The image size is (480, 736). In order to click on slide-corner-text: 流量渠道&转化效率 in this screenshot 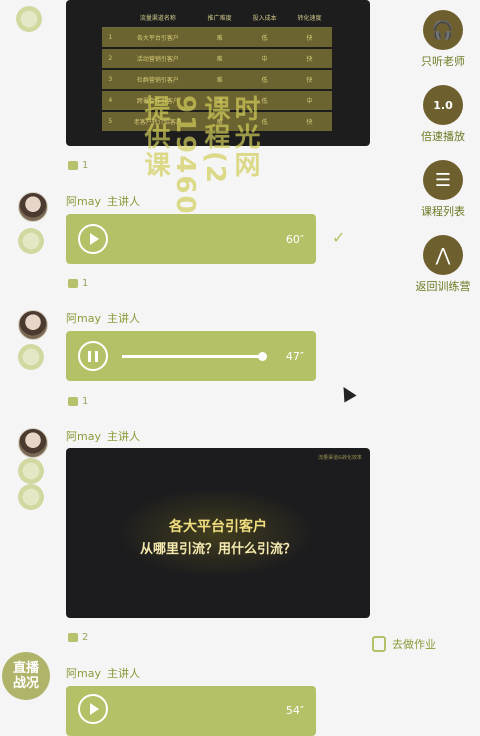, I will do `click(340, 458)`.